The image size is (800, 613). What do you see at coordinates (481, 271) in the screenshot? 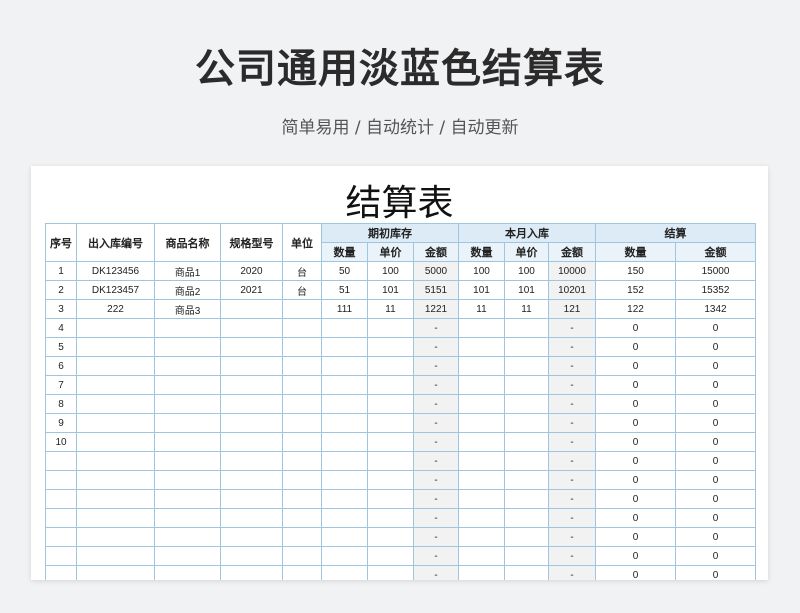
I see `cell-i-qty: 100` at bounding box center [481, 271].